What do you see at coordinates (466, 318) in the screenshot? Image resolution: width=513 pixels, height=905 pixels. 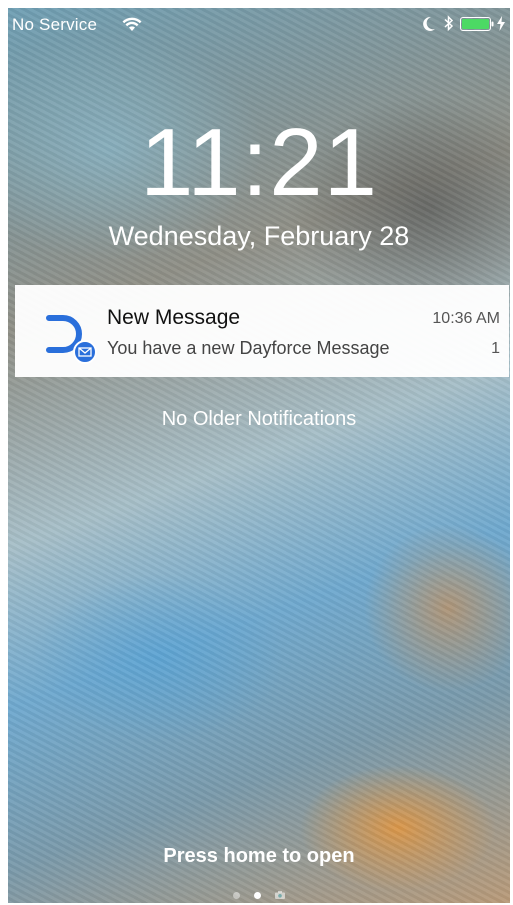 I see `notification-time: 10:36 AM` at bounding box center [466, 318].